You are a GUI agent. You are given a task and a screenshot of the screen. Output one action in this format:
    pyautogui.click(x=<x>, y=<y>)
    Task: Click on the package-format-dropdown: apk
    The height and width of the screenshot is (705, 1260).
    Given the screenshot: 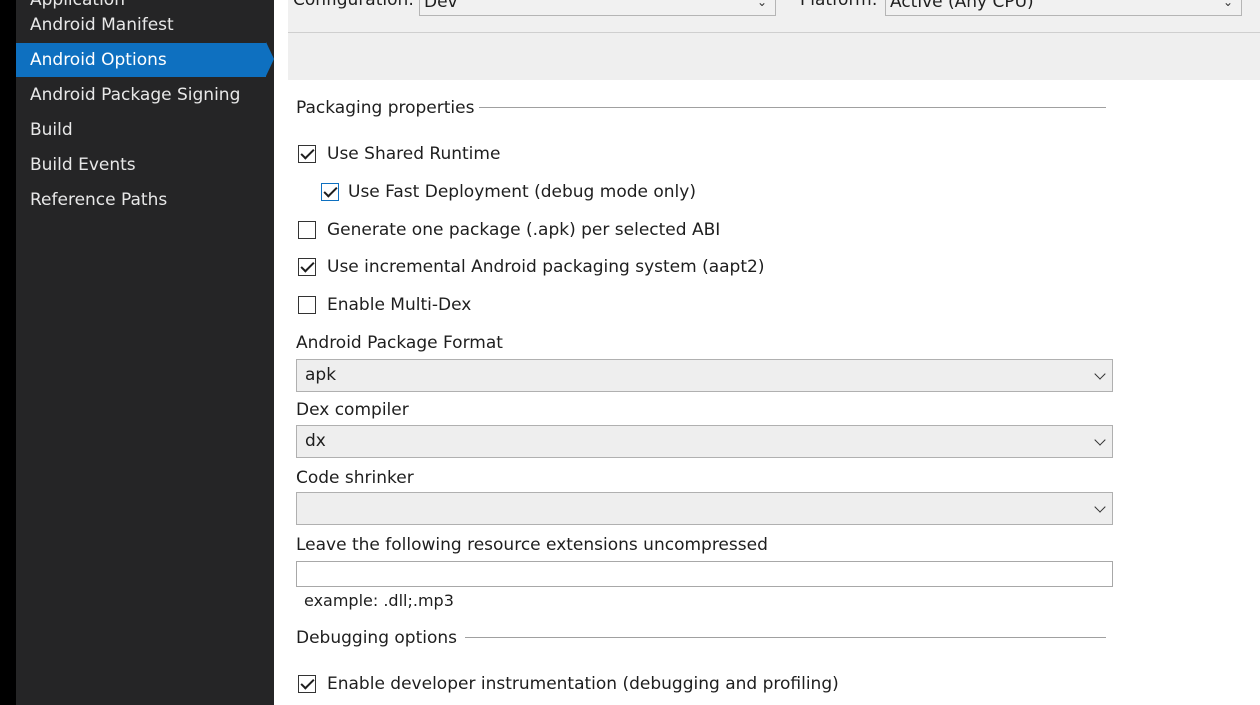 What is the action you would take?
    pyautogui.click(x=704, y=375)
    